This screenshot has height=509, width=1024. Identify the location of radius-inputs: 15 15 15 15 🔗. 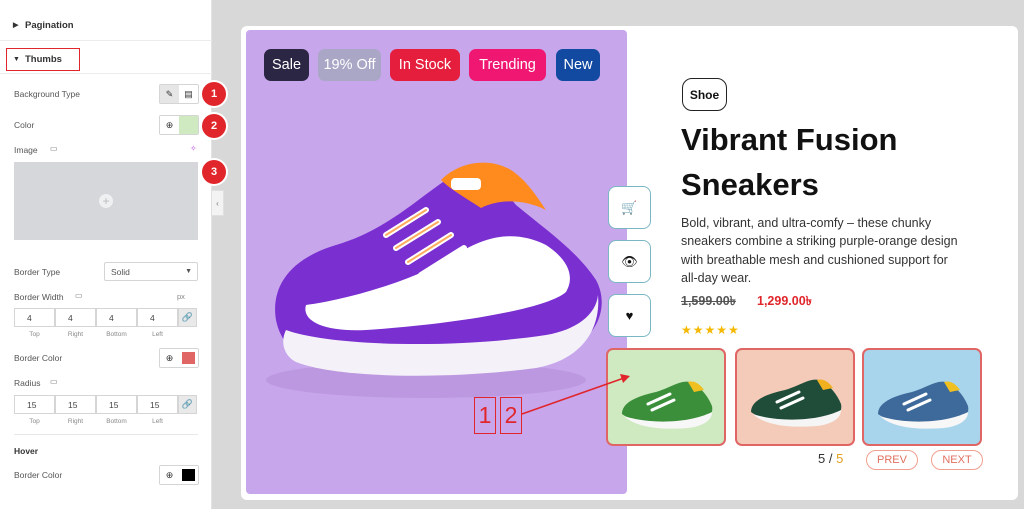
(105, 404).